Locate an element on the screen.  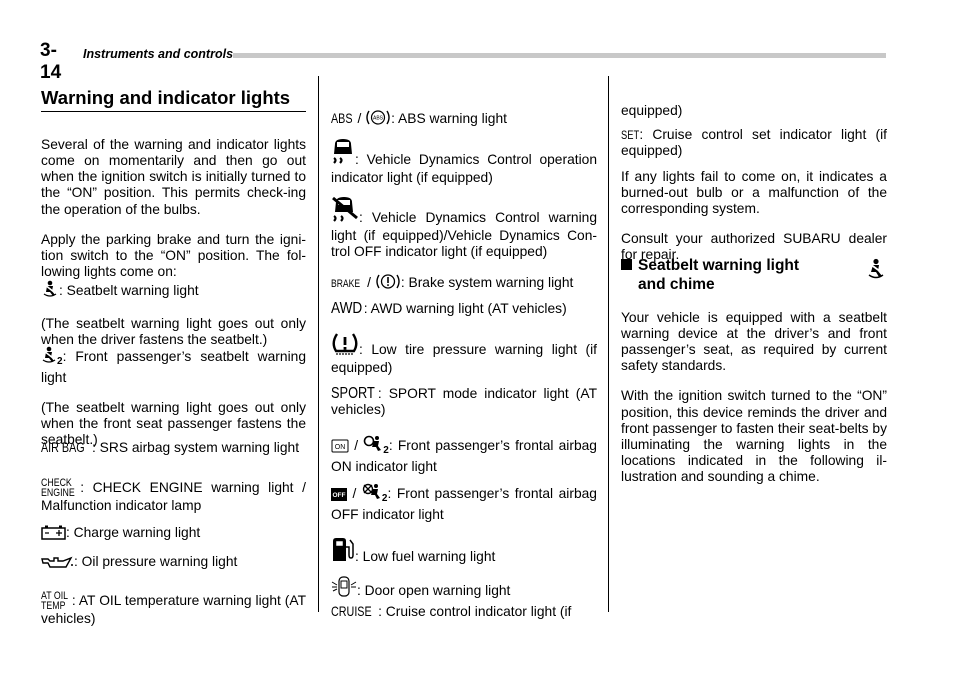
title-underline is located at coordinates (173, 111).